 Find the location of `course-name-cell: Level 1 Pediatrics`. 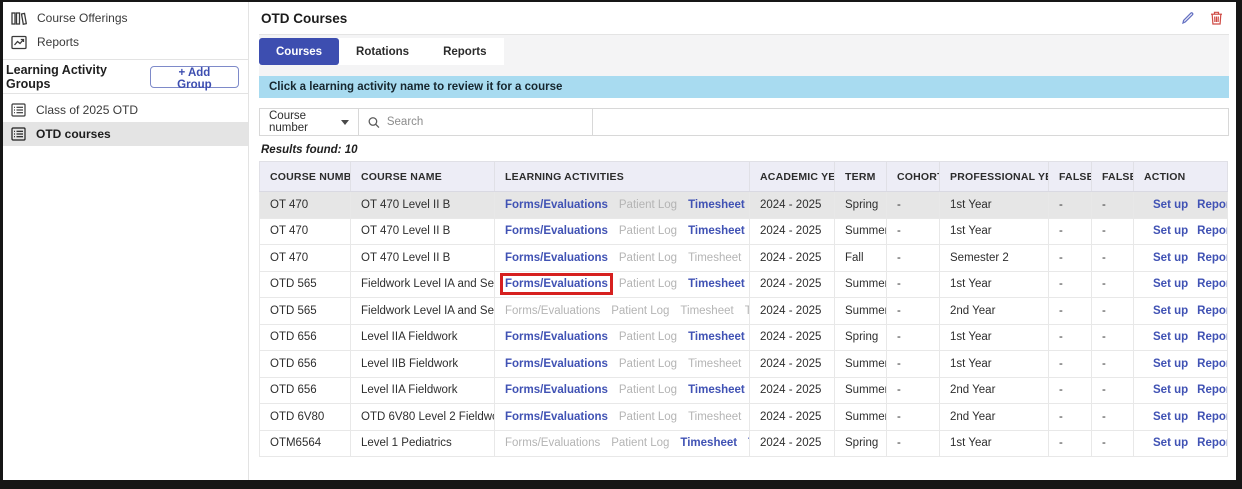

course-name-cell: Level 1 Pediatrics is located at coordinates (422, 443).